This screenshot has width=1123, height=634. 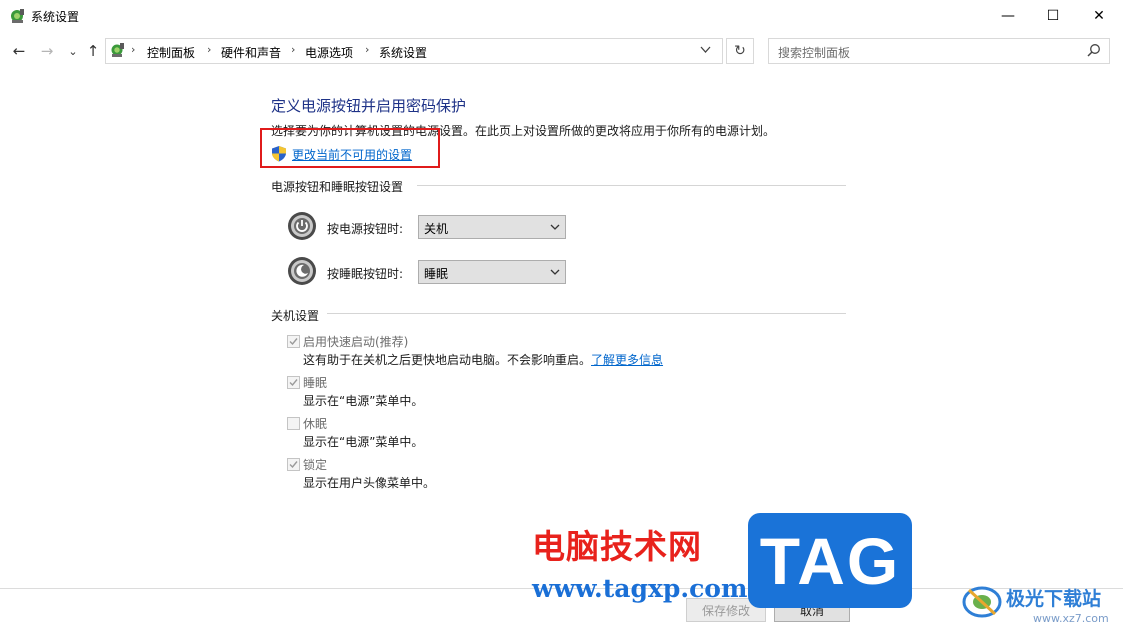 I want to click on watermark-url: www.tagxp.com, so click(x=640, y=588).